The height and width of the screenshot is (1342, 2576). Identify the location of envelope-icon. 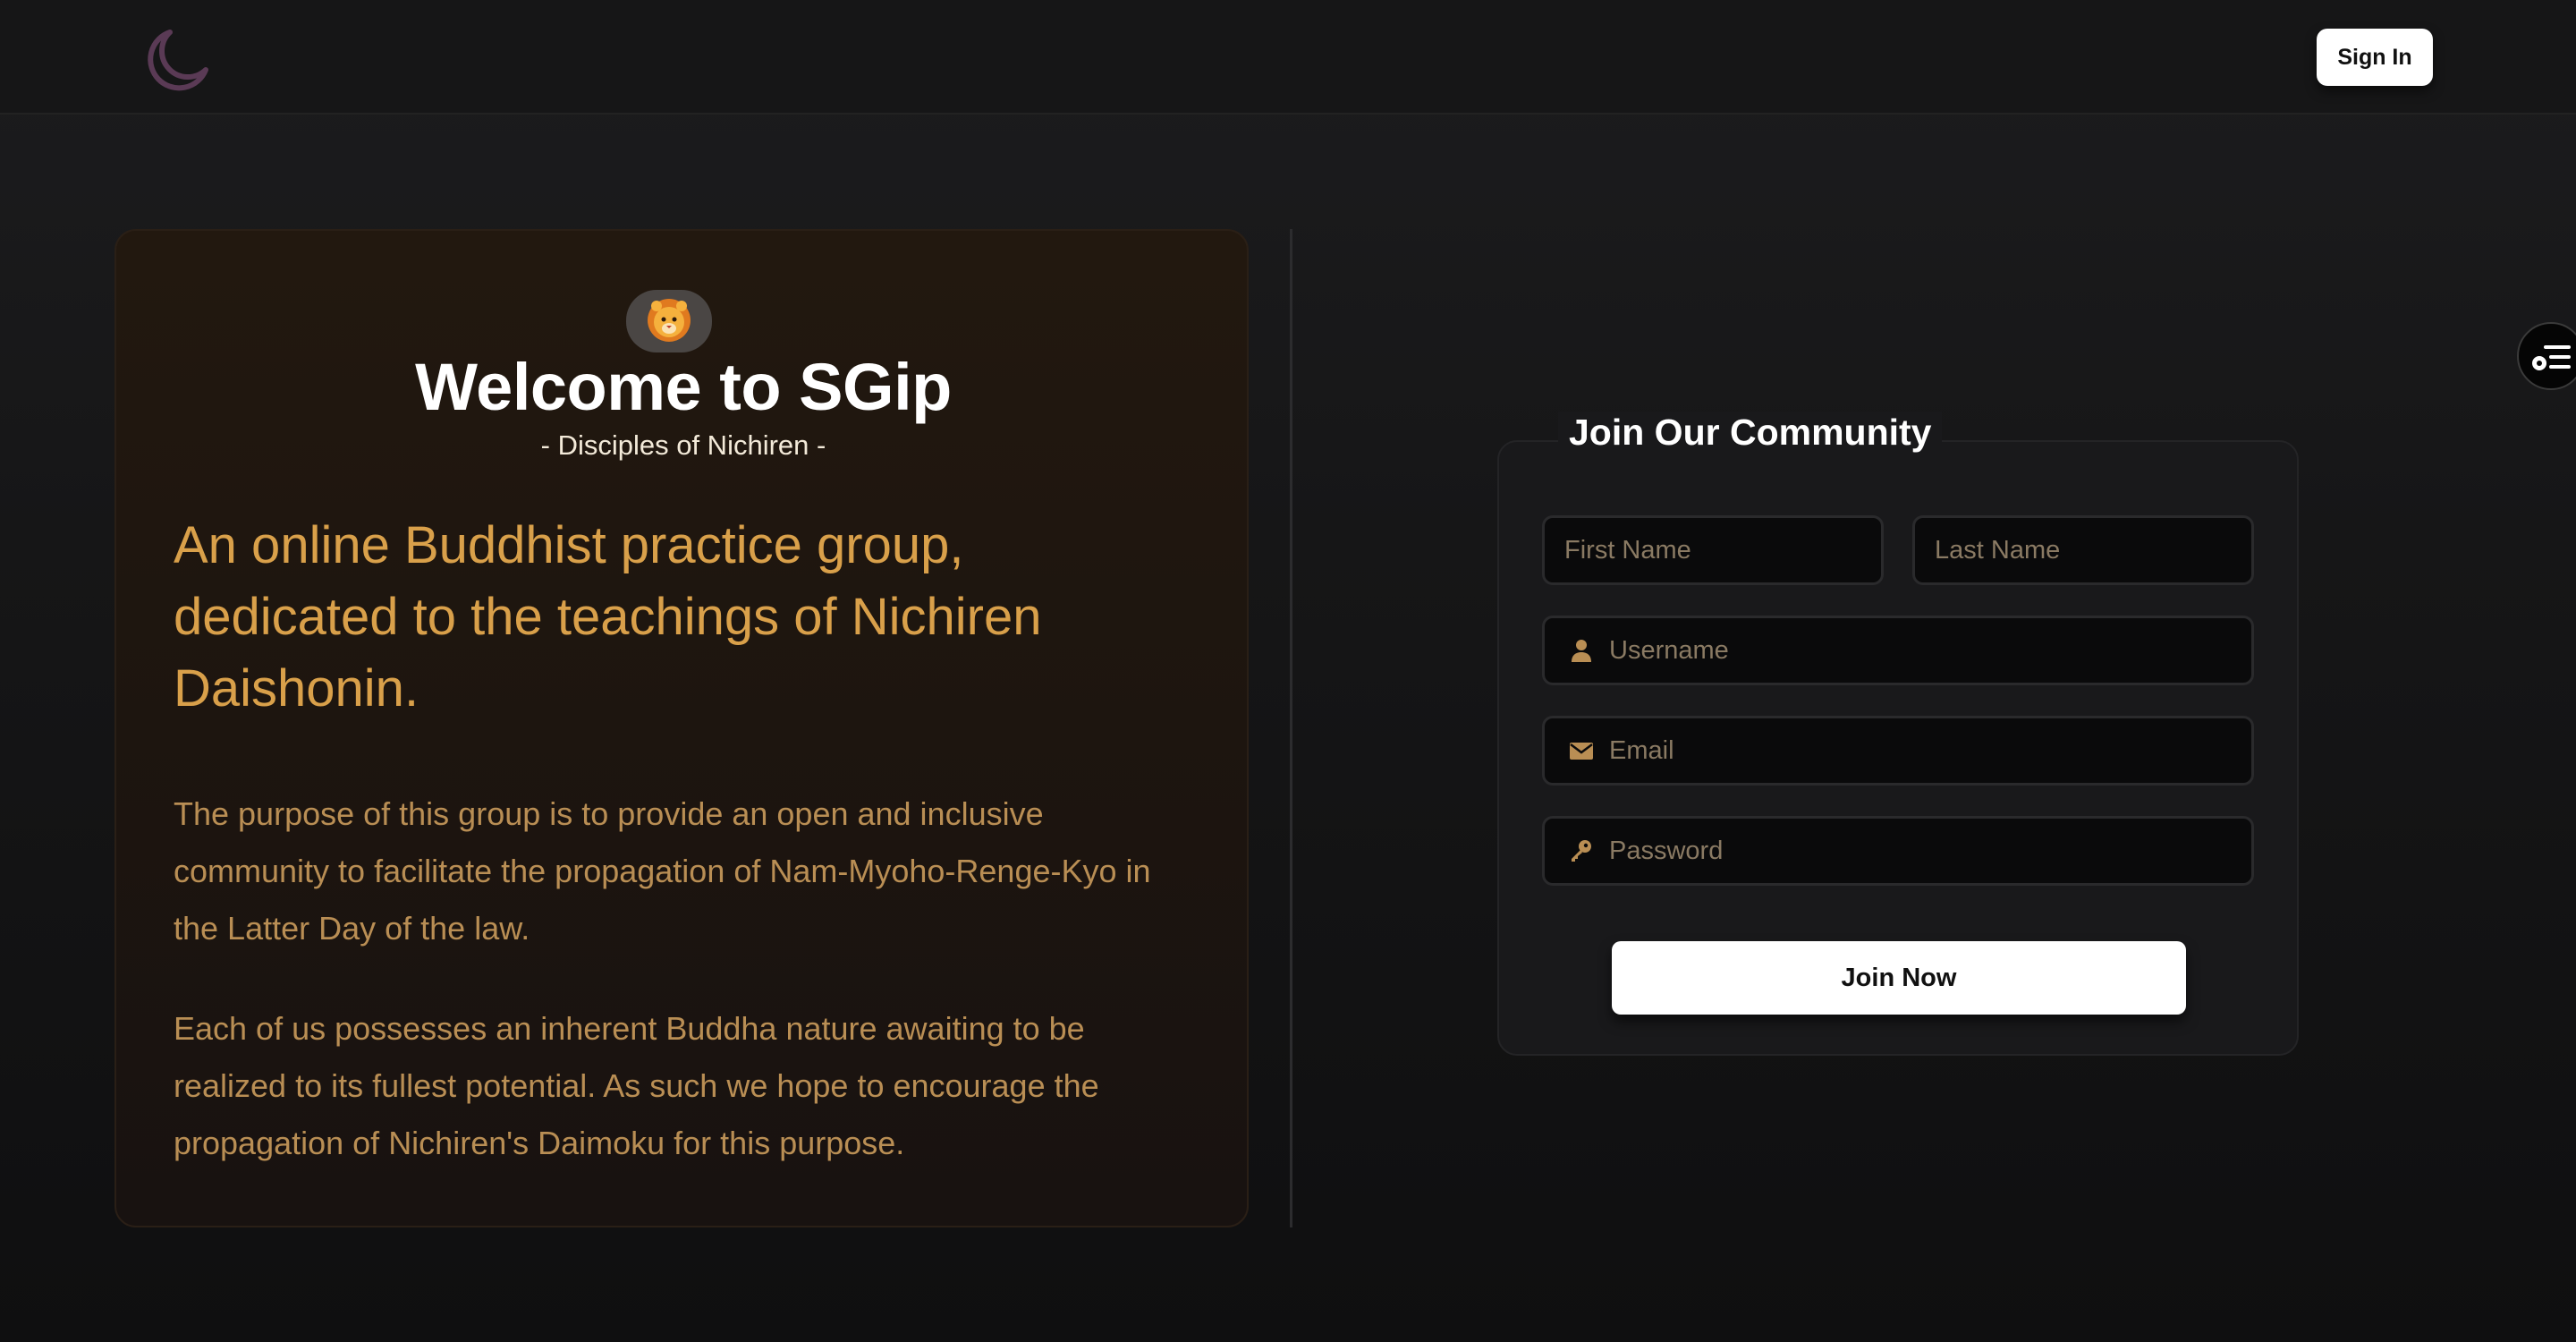
(1581, 751).